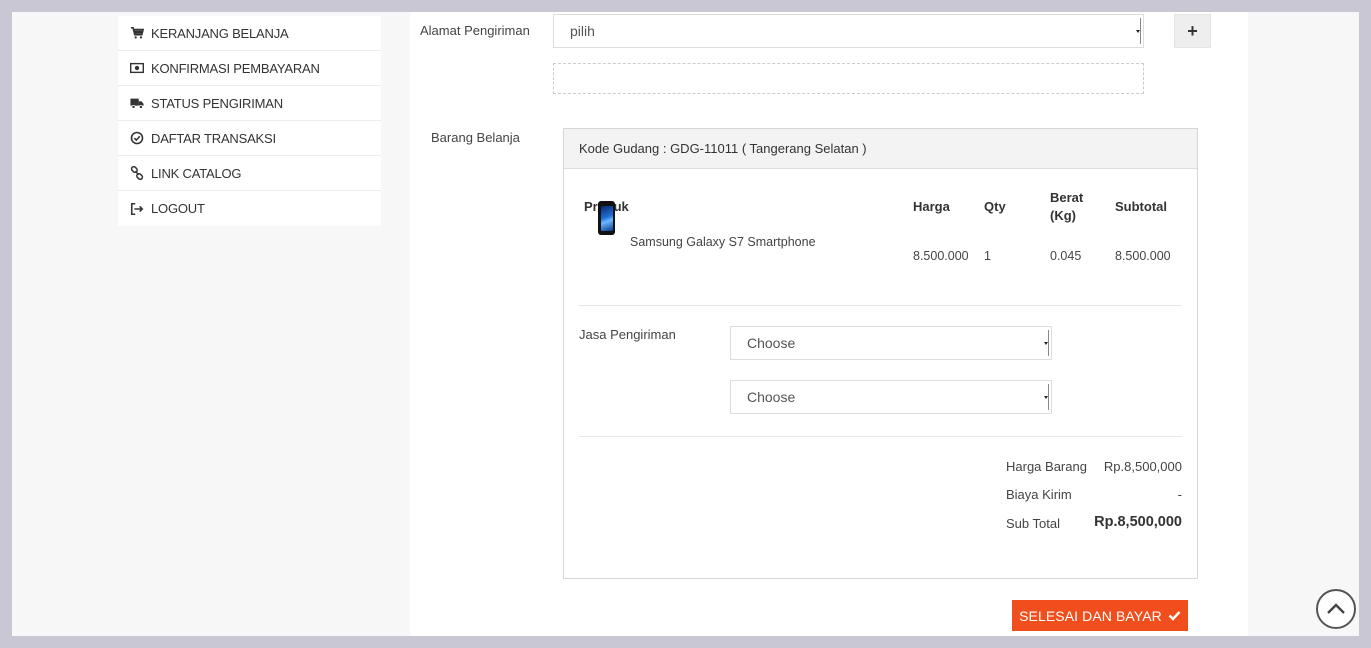  I want to click on subtotal-value: Rp.8,500,000, so click(1138, 522).